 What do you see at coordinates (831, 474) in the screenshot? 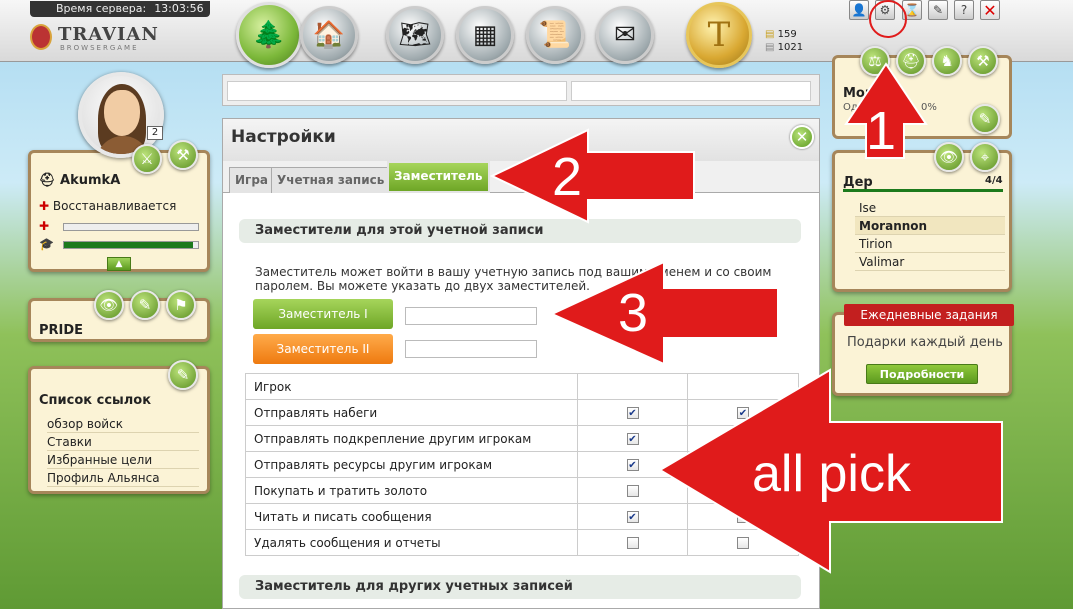
I see `annotation-all-pick: all pick` at bounding box center [831, 474].